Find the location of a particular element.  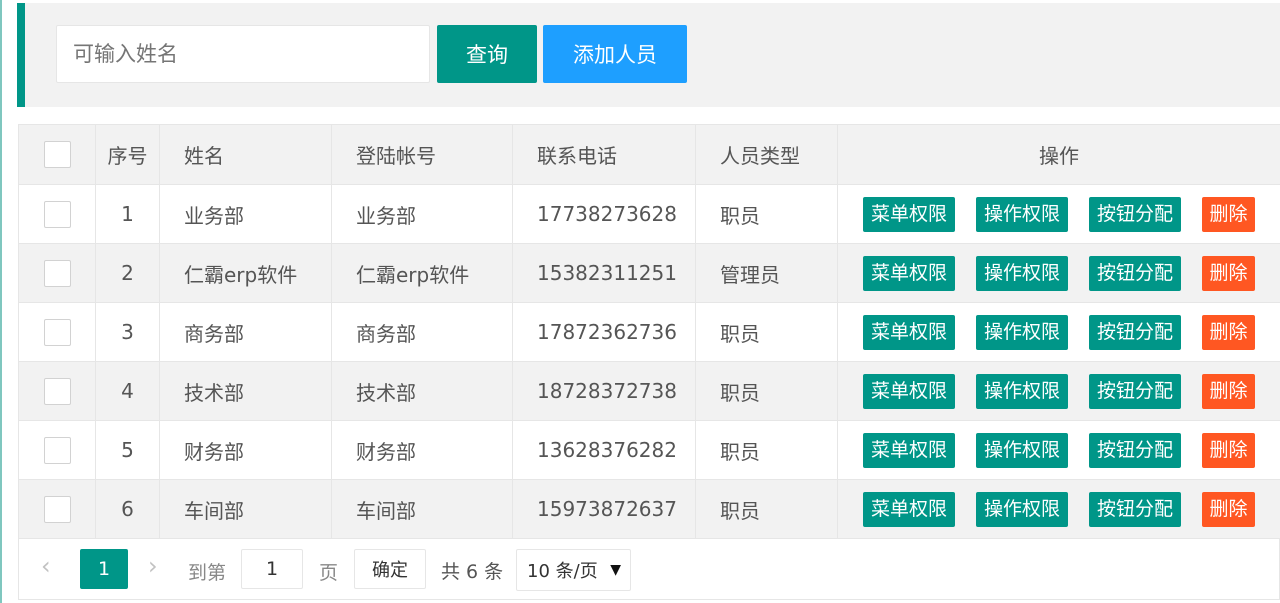

select-all-checkbox is located at coordinates (57, 154).